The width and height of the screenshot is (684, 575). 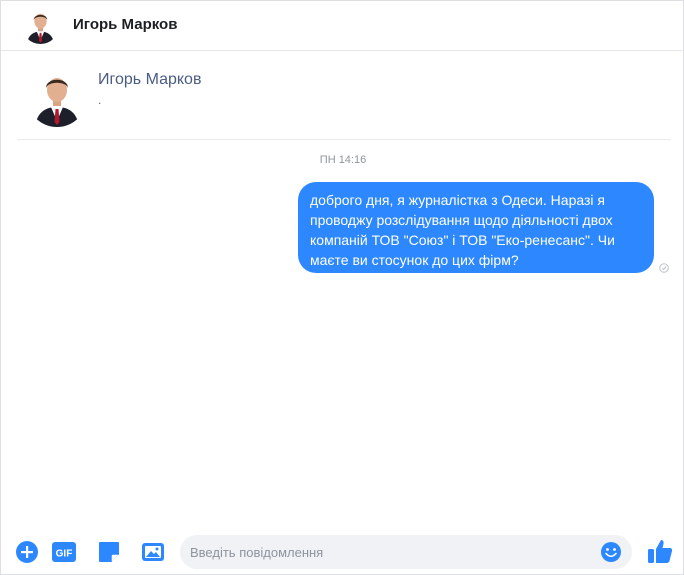 I want to click on like-button, so click(x=660, y=551).